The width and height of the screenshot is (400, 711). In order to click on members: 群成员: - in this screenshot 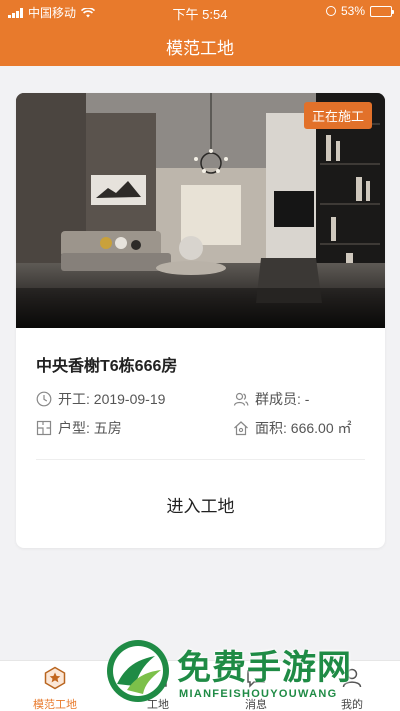, I will do `click(282, 399)`.